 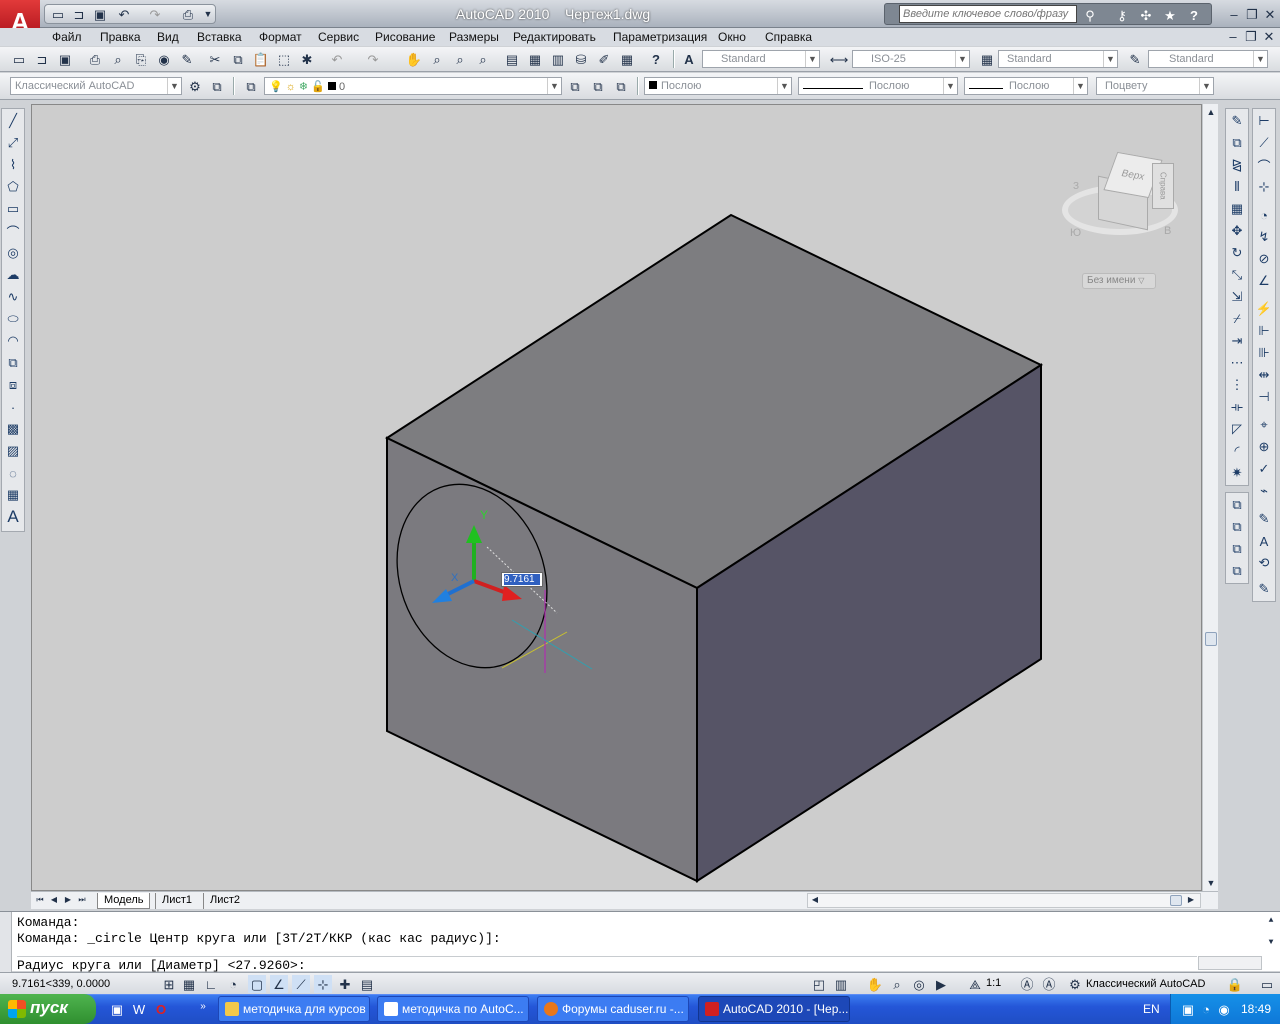 I want to click on workspace-switch-icon: ⧉, so click(x=217, y=86).